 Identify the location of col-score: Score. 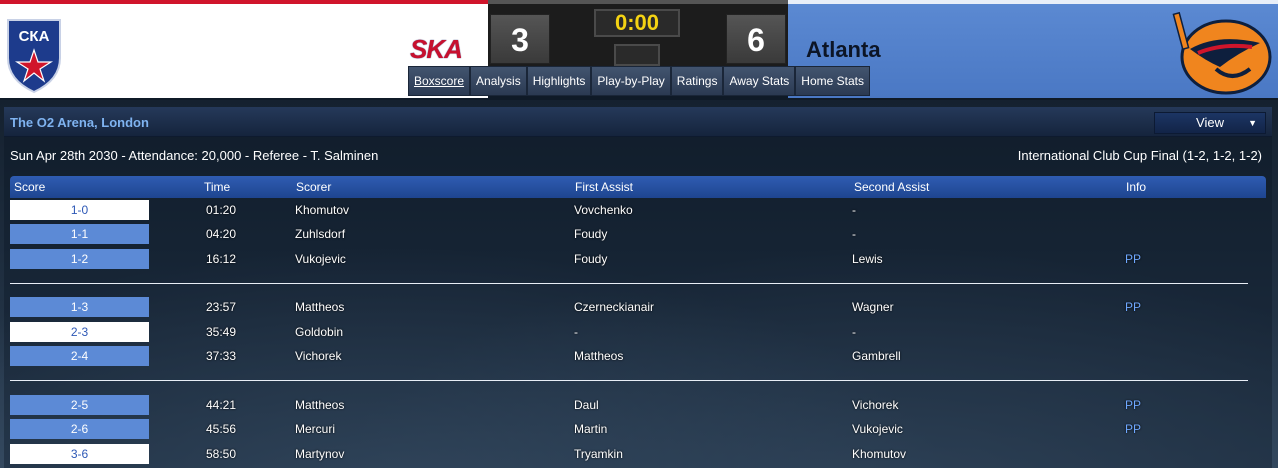
(30, 187).